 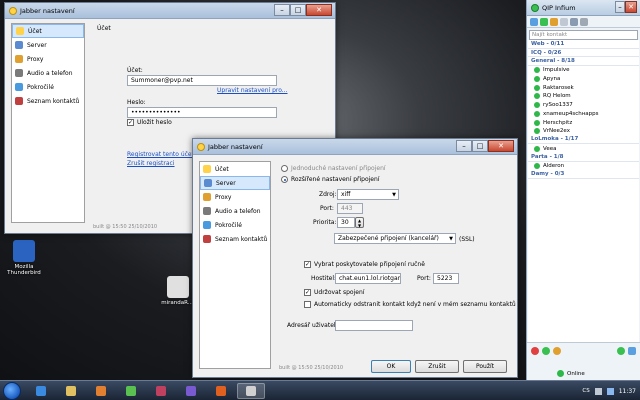 I want to click on desktop-icon-thunderbird: Mozilla Thunderbird, so click(x=24, y=258).